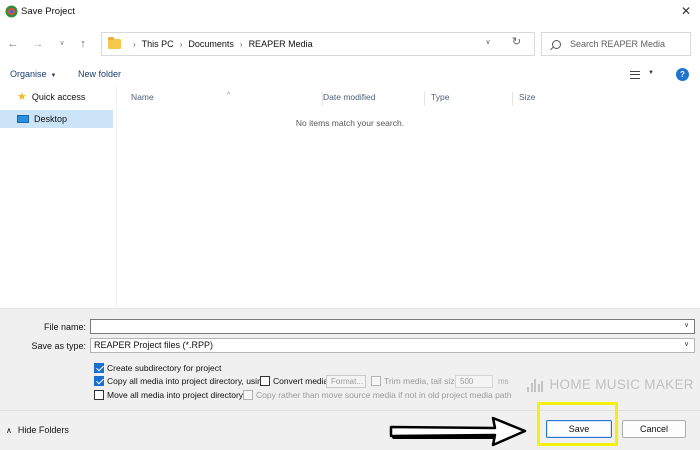 The width and height of the screenshot is (700, 450). I want to click on empty-list-message: No items match your search., so click(350, 123).